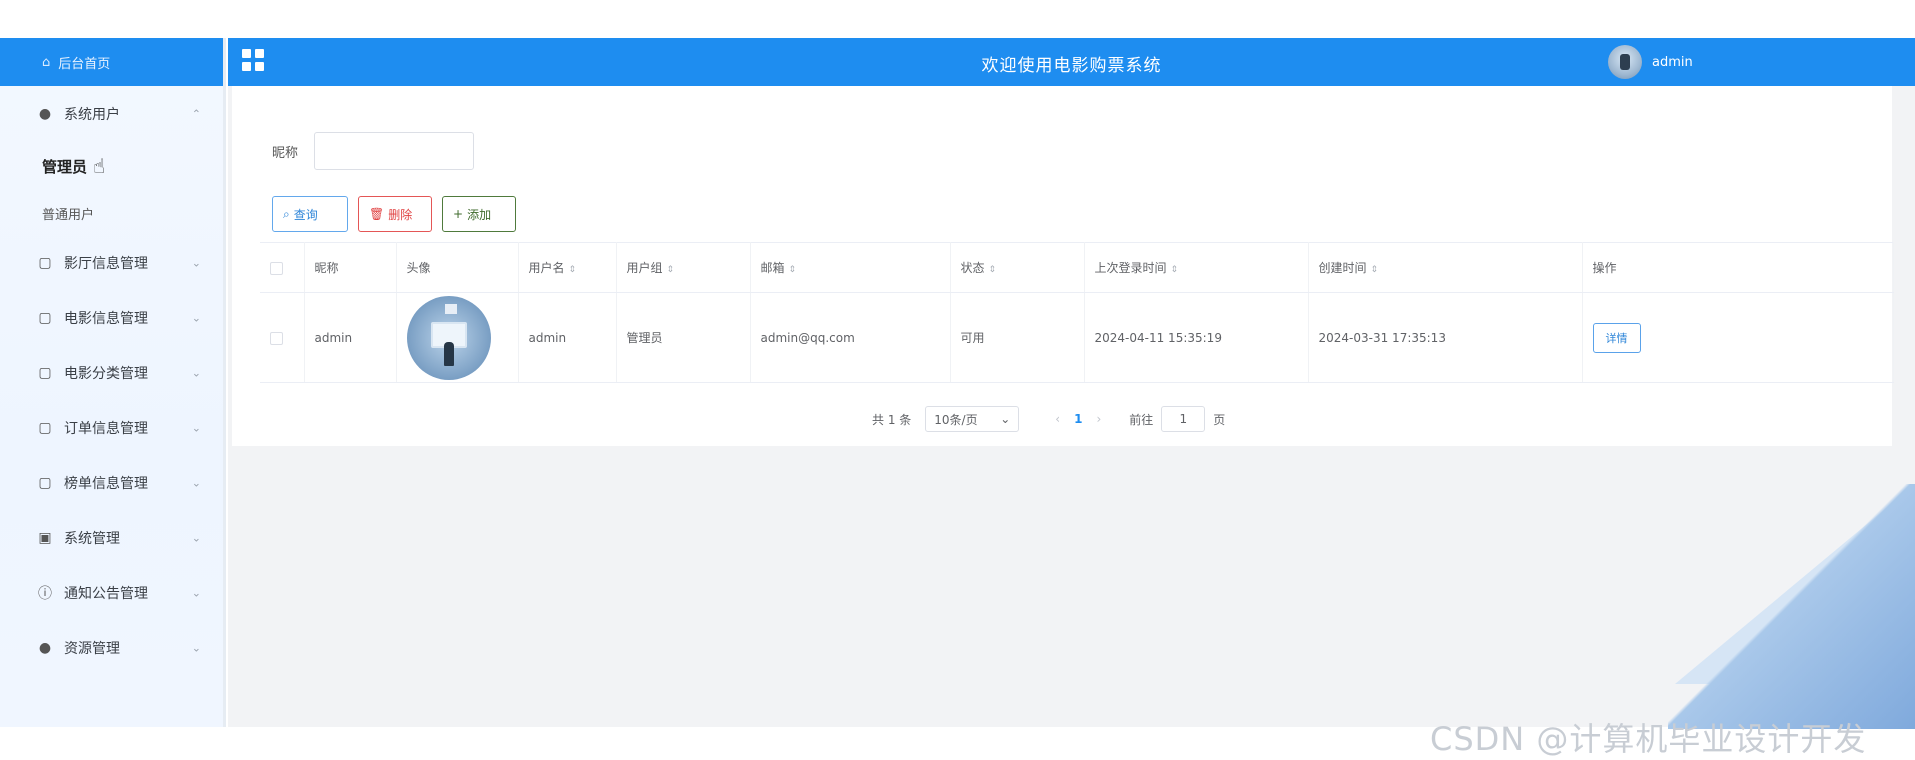 Image resolution: width=1915 pixels, height=760 pixels. What do you see at coordinates (45, 647) in the screenshot?
I see `pin-icon: ●` at bounding box center [45, 647].